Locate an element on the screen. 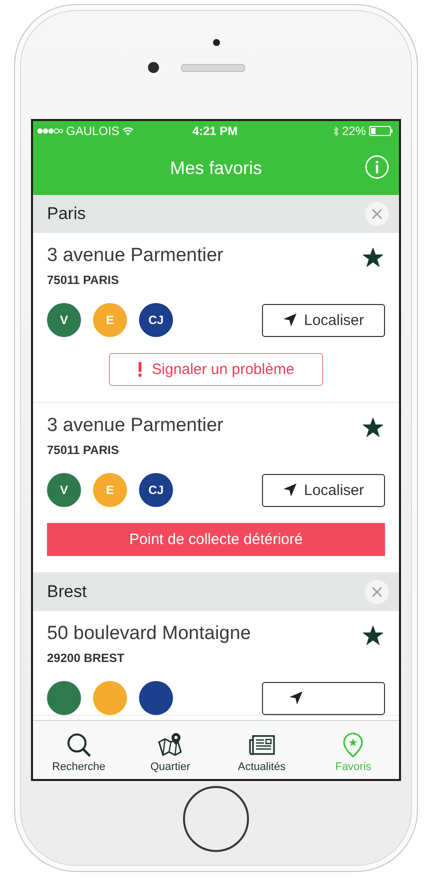 This screenshot has width=433, height=882. map-pin-icon is located at coordinates (170, 745).